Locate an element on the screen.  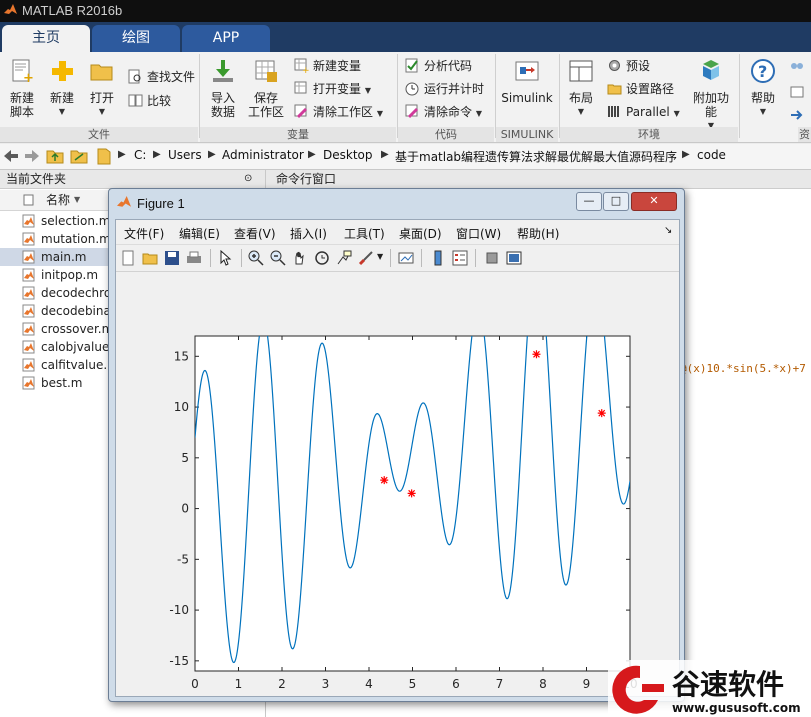
open-button: 打开 ▼ is located at coordinates (102, 88).